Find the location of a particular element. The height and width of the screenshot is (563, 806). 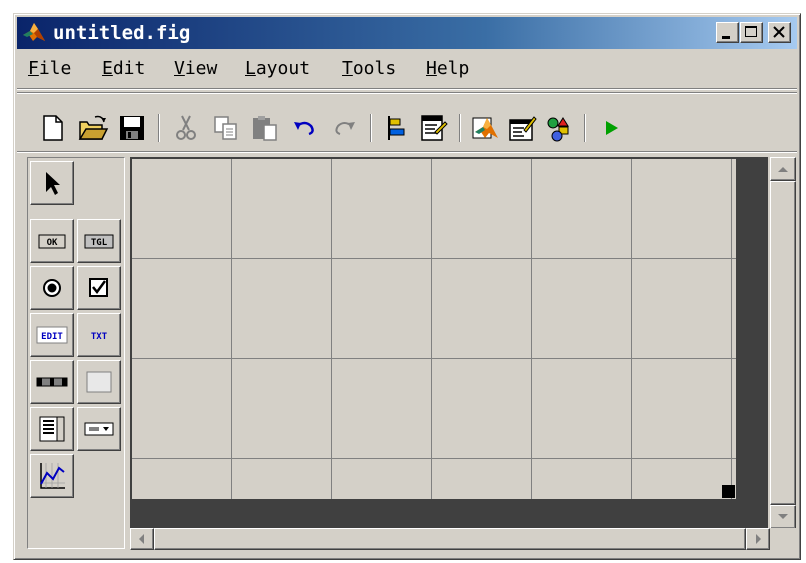

cut-icon is located at coordinates (186, 127).